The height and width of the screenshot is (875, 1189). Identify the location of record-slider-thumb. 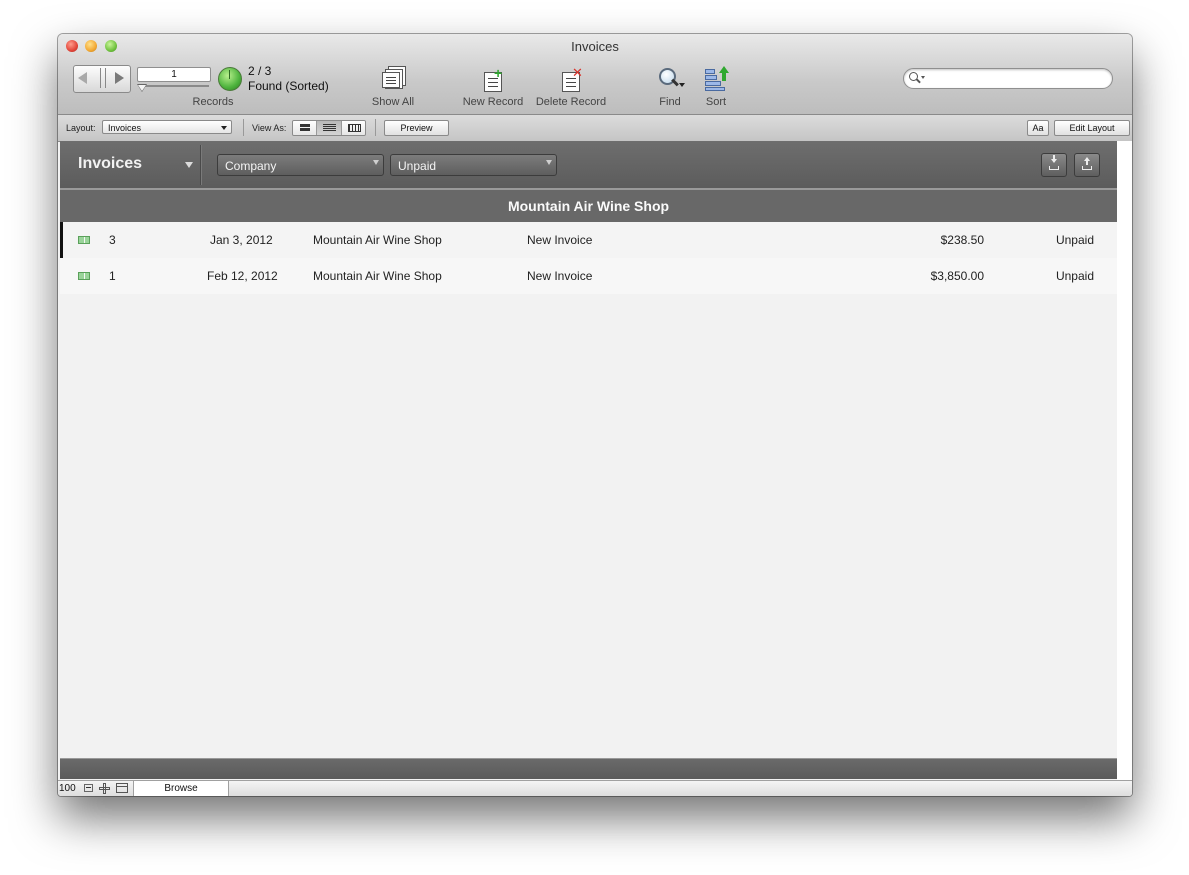
(142, 88).